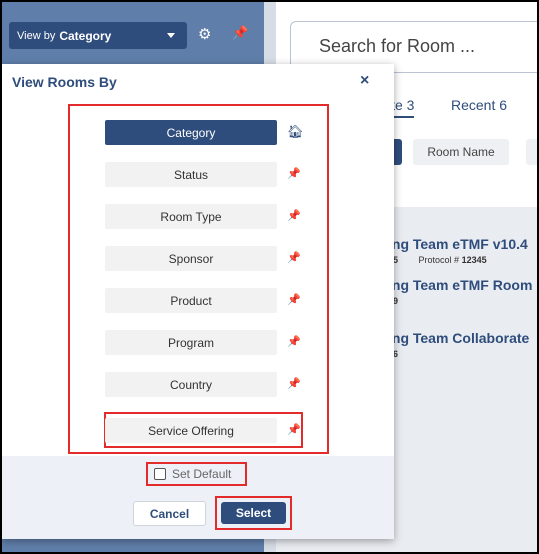 Image resolution: width=539 pixels, height=554 pixels. What do you see at coordinates (439, 260) in the screenshot?
I see `protocol-label: Protocol #` at bounding box center [439, 260].